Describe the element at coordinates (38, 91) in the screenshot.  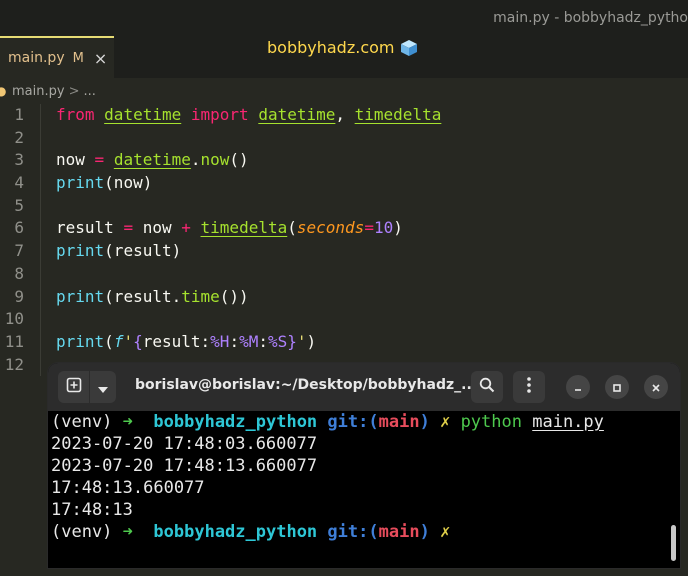
I see `breadcrumb-file: main.py` at that location.